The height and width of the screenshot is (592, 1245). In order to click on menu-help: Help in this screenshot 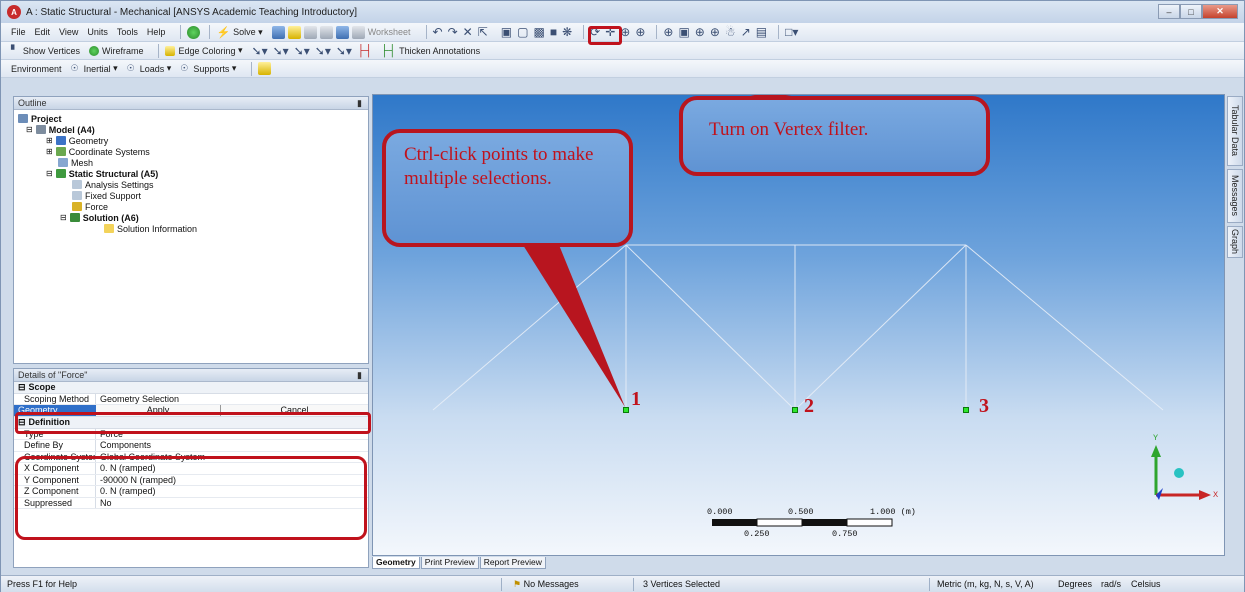, I will do `click(156, 32)`.